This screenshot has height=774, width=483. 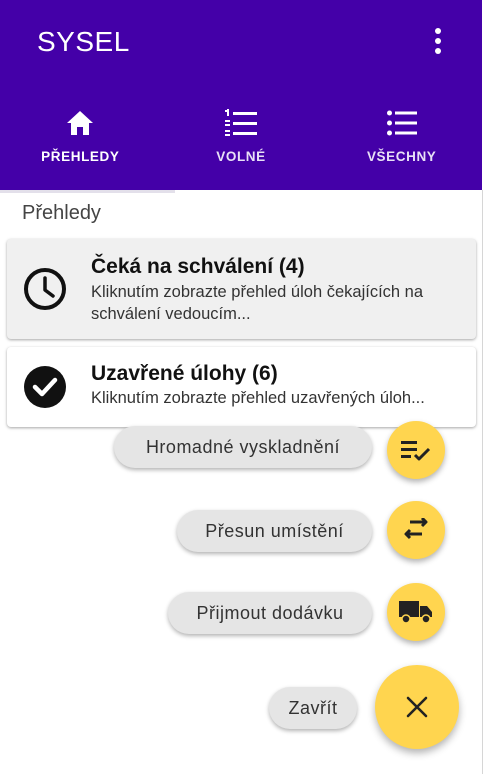 I want to click on move-location-button, so click(x=416, y=530).